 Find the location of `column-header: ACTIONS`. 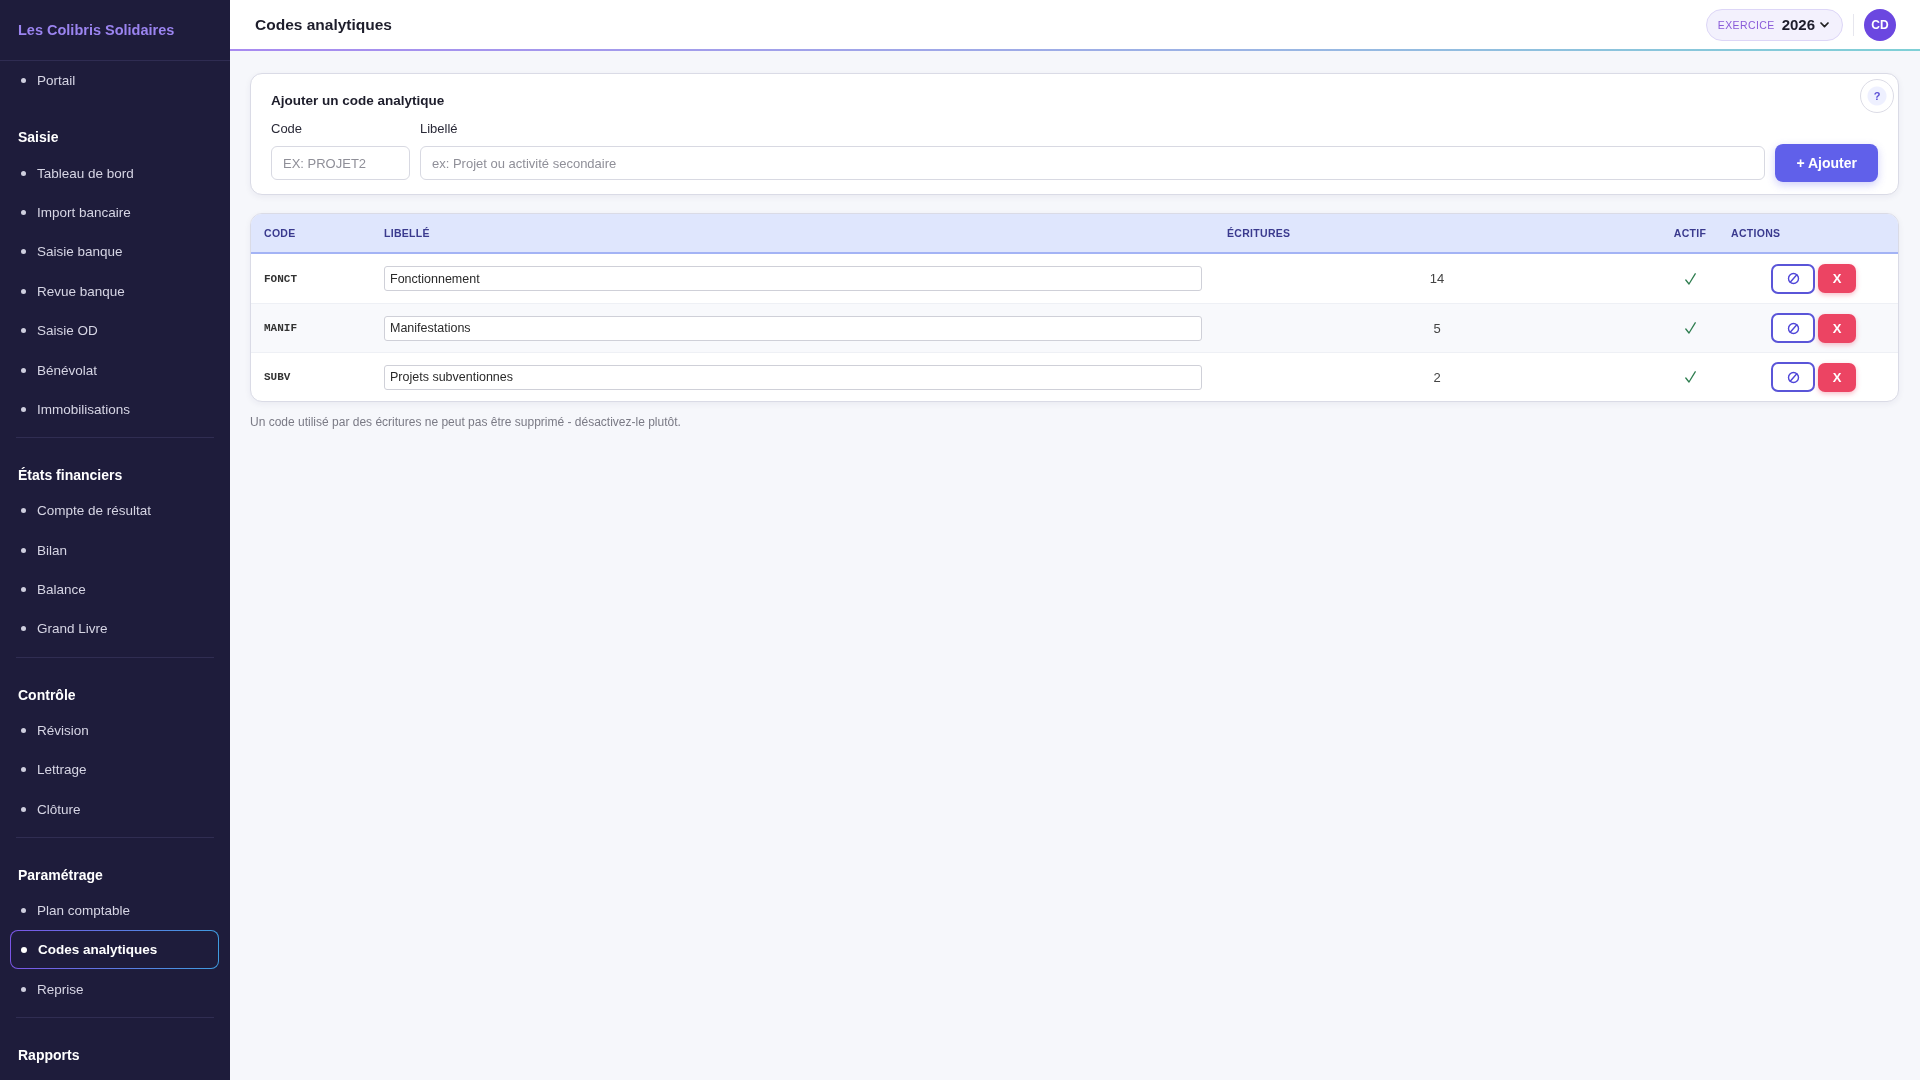

column-header: ACTIONS is located at coordinates (1756, 233).